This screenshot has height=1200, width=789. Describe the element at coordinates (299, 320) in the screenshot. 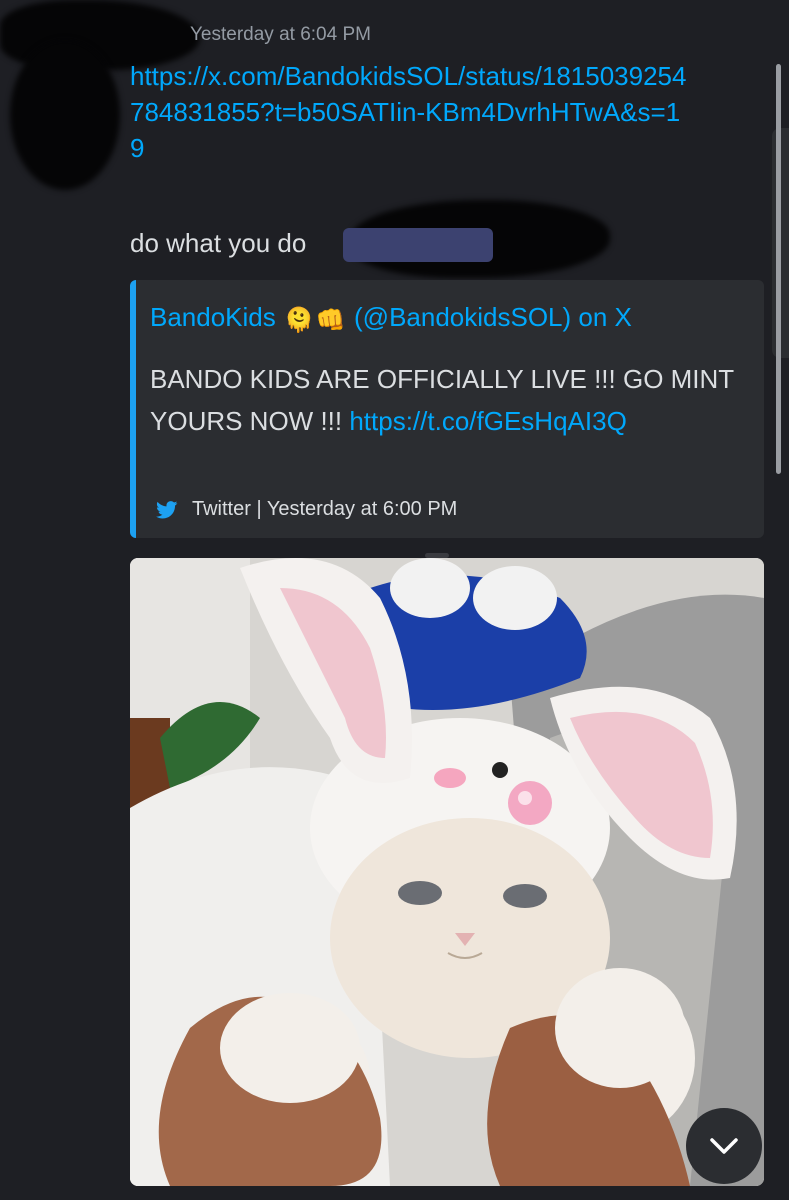

I see `melting-face-emoji: 🫠` at that location.